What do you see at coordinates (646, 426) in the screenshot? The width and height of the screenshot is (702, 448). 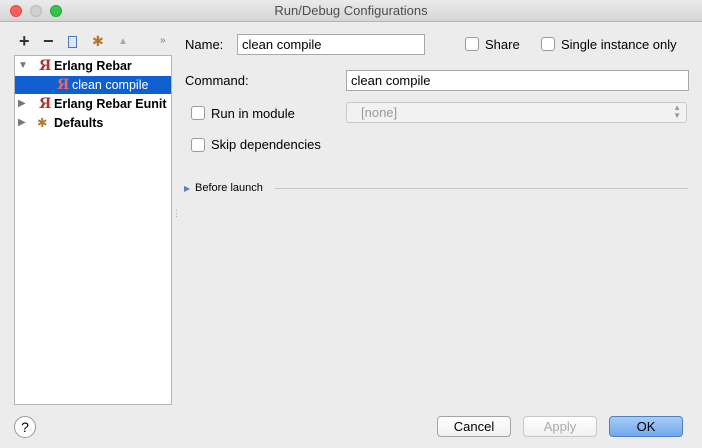 I see `ok-button: OK` at bounding box center [646, 426].